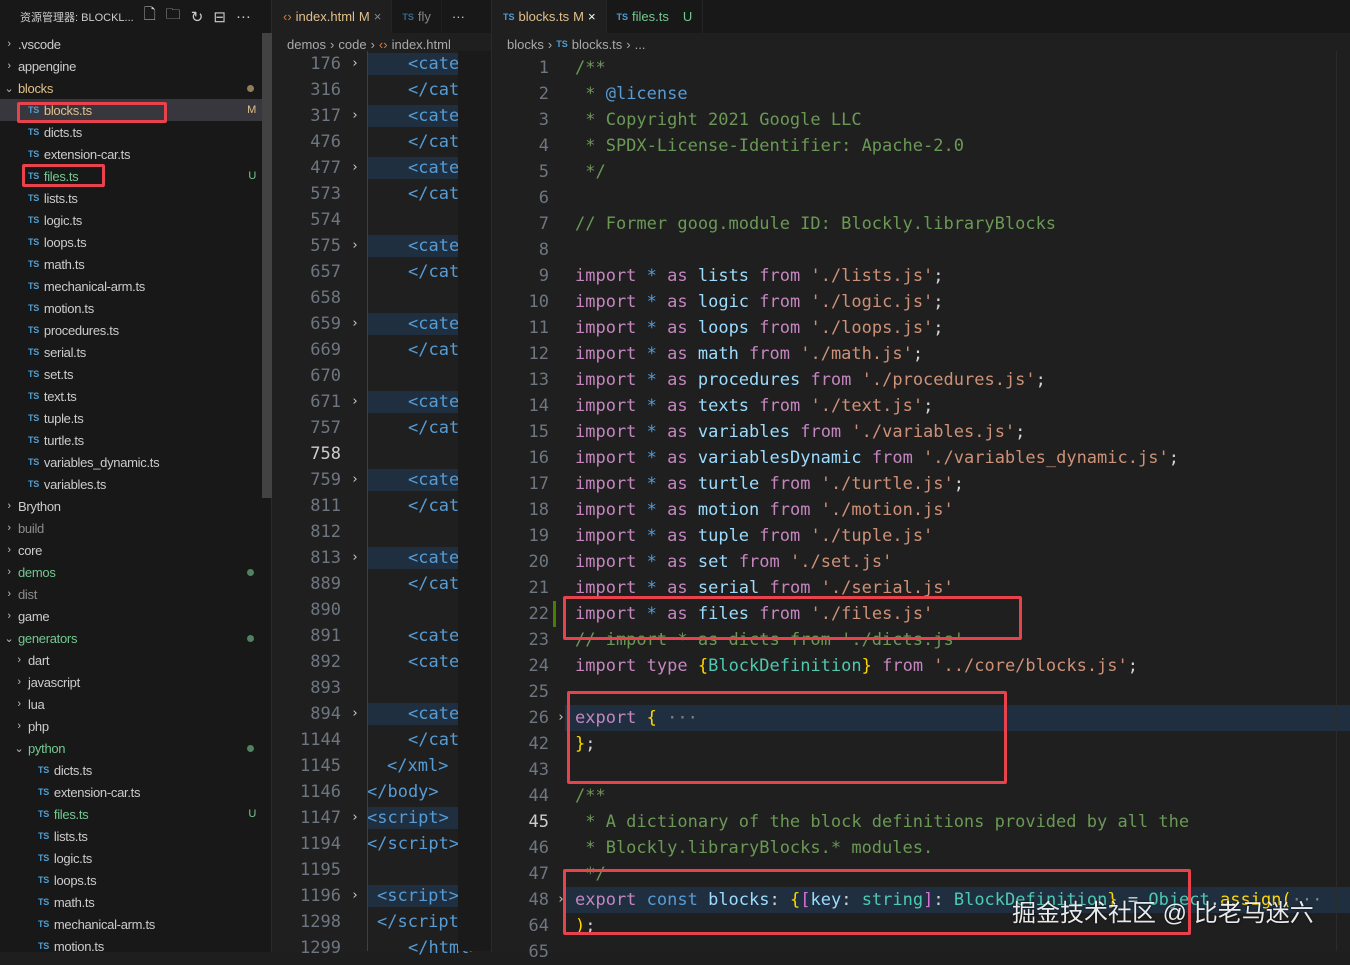 The image size is (1350, 965). I want to click on tree-item: TS blocks.ts M, so click(131, 110).